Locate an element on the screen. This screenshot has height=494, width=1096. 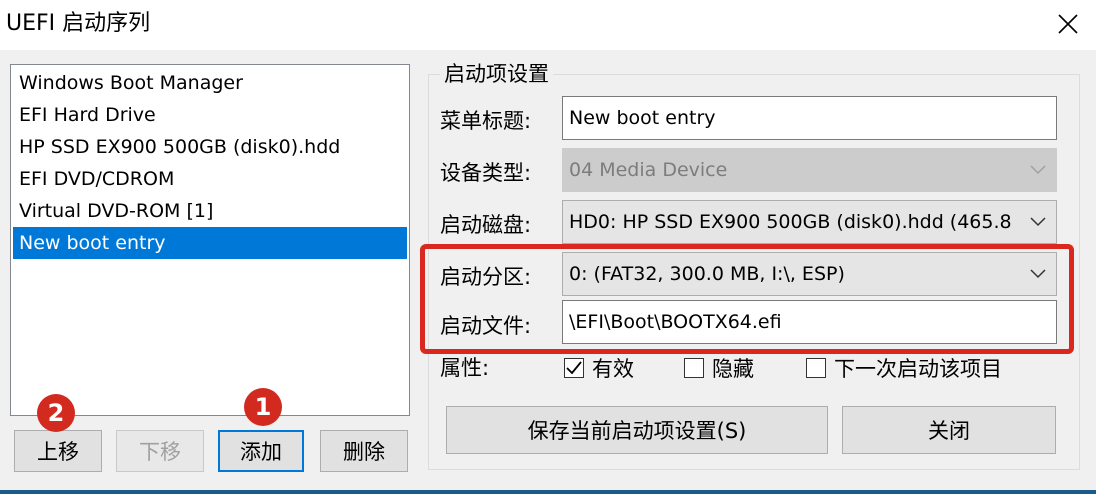
list-item: EFI DVD/CDROM is located at coordinates (210, 179).